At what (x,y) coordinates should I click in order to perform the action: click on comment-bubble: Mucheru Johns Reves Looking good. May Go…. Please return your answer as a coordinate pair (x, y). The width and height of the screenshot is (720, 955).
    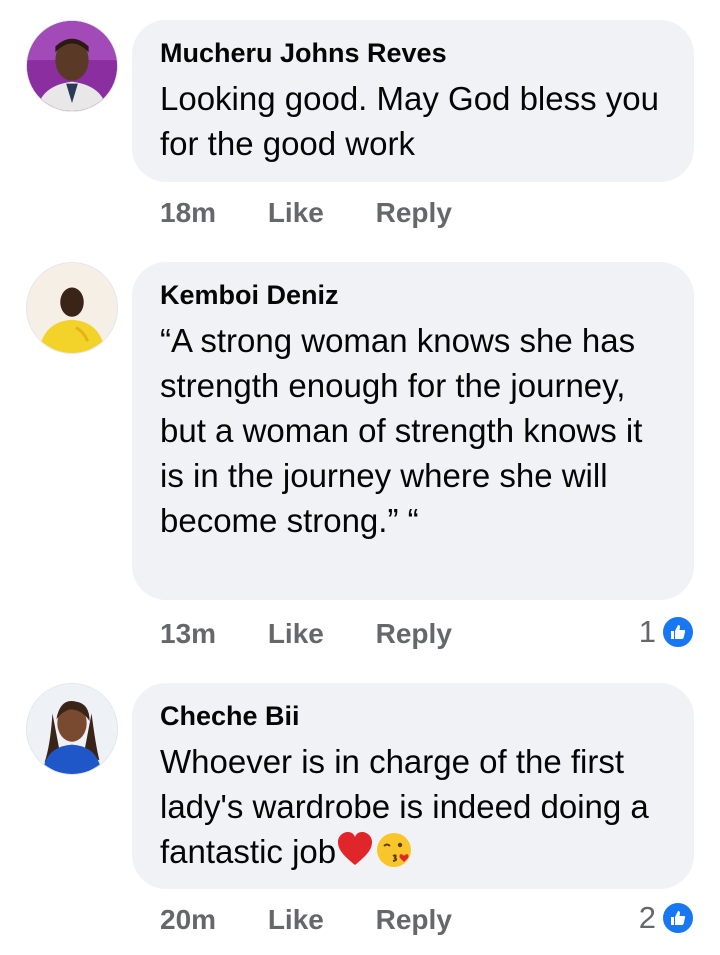
    Looking at the image, I should click on (413, 101).